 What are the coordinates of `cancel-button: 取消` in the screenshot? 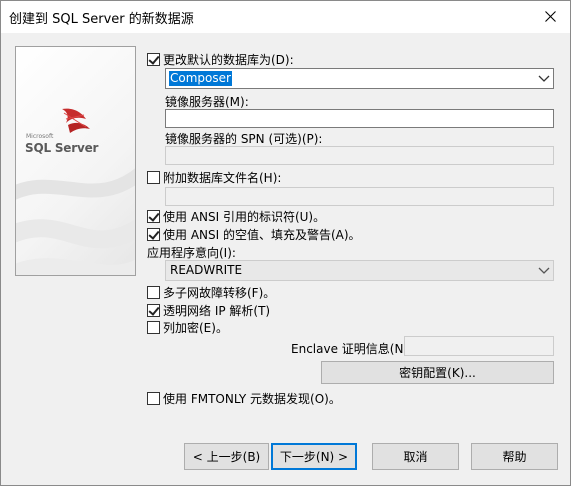 It's located at (415, 456).